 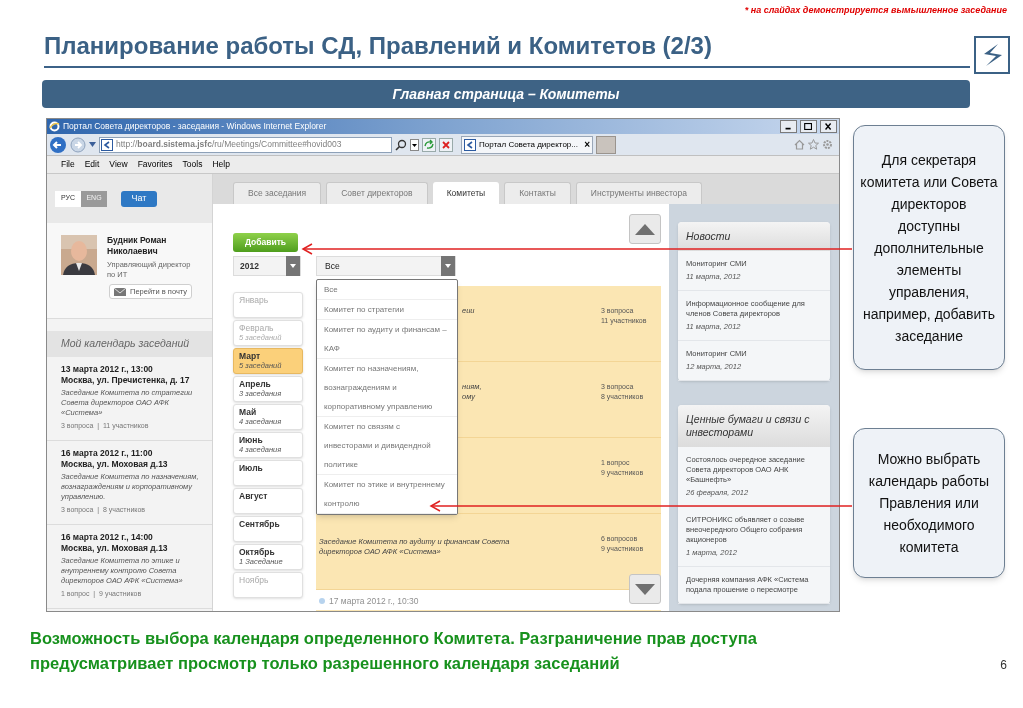 What do you see at coordinates (992, 55) in the screenshot?
I see `logo-icon` at bounding box center [992, 55].